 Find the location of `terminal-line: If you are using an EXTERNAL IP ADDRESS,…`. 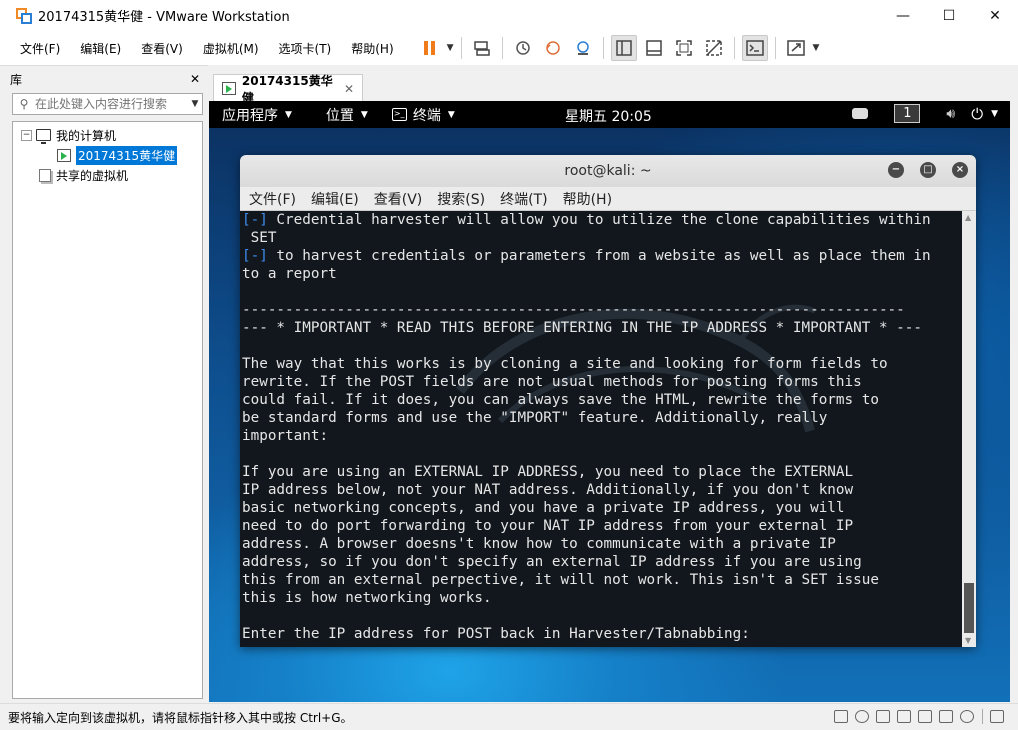

terminal-line: If you are using an EXTERNAL IP ADDRESS,… is located at coordinates (586, 472).